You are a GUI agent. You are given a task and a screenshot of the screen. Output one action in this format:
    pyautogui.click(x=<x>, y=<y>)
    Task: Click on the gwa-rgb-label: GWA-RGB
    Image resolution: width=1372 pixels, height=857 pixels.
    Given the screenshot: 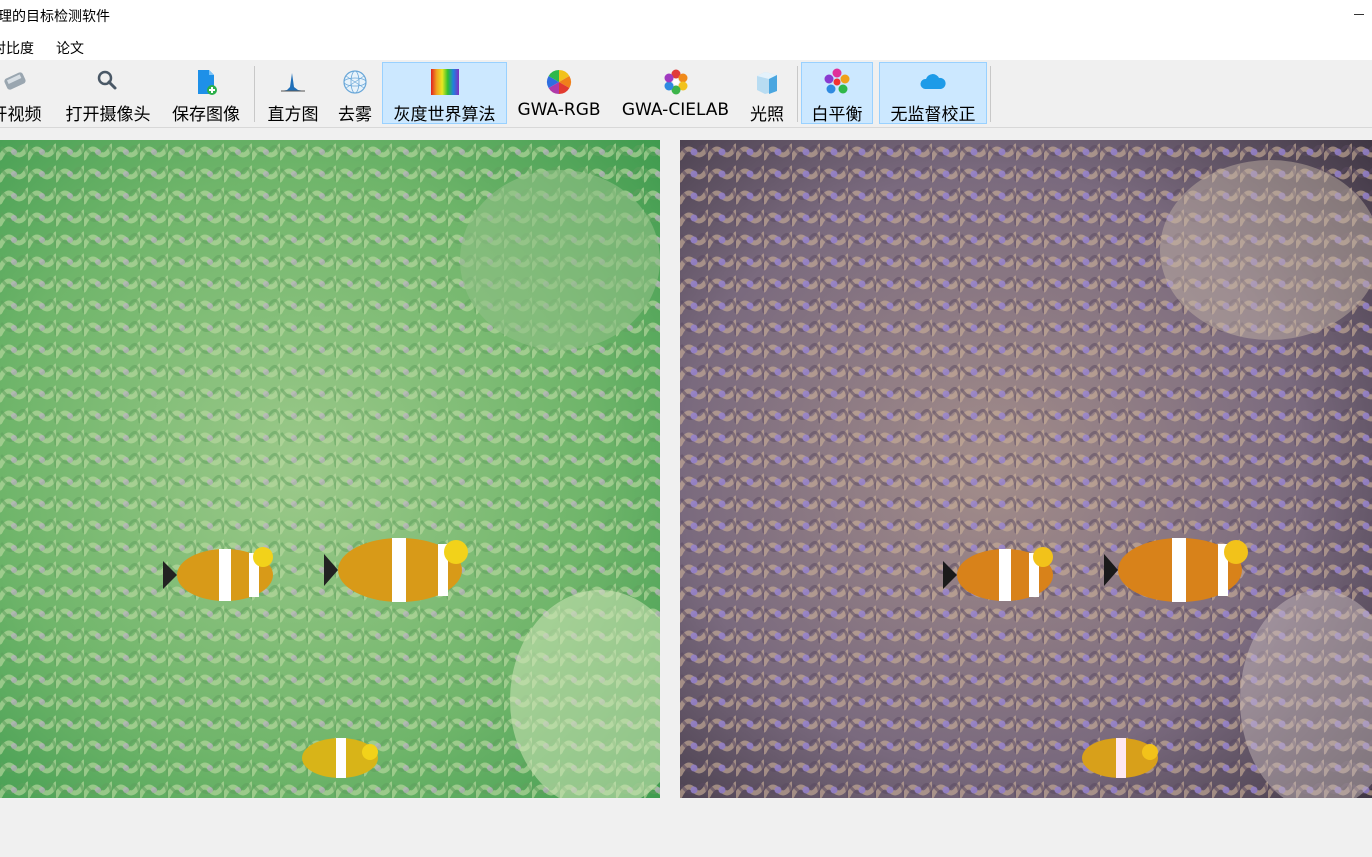 What is the action you would take?
    pyautogui.click(x=559, y=110)
    